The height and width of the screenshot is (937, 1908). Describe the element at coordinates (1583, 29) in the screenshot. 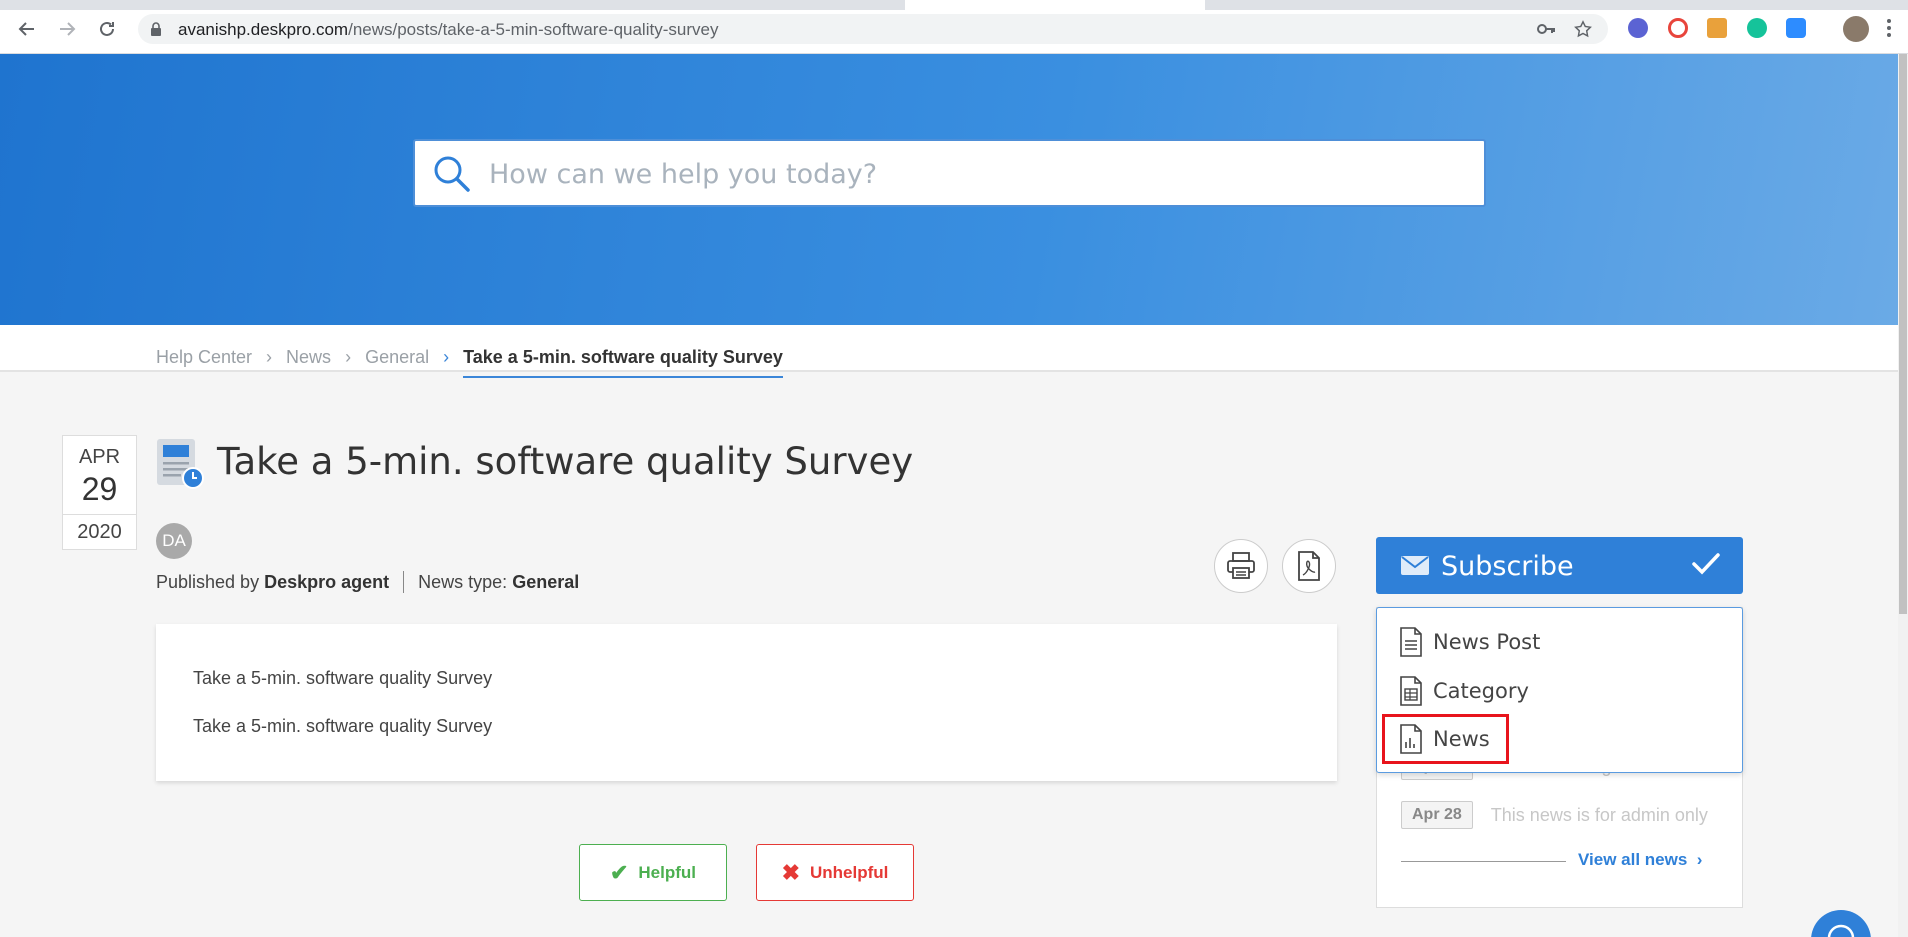

I see `star-icon` at that location.